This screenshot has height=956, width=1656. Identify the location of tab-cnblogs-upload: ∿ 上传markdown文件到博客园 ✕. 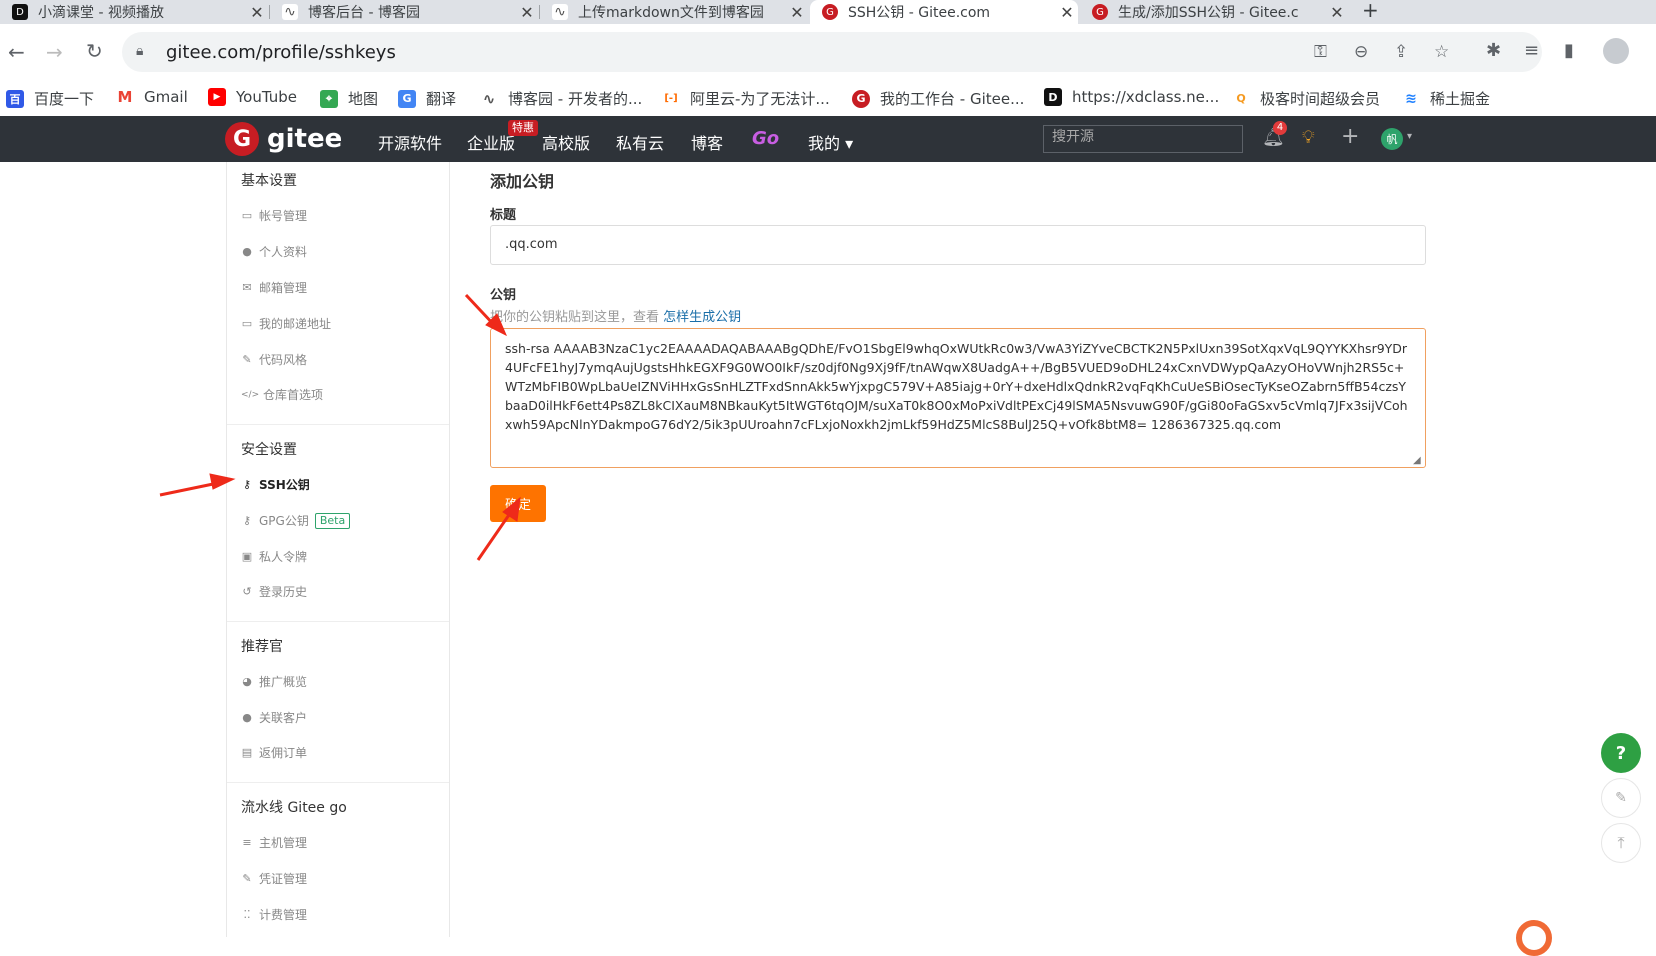
(674, 12).